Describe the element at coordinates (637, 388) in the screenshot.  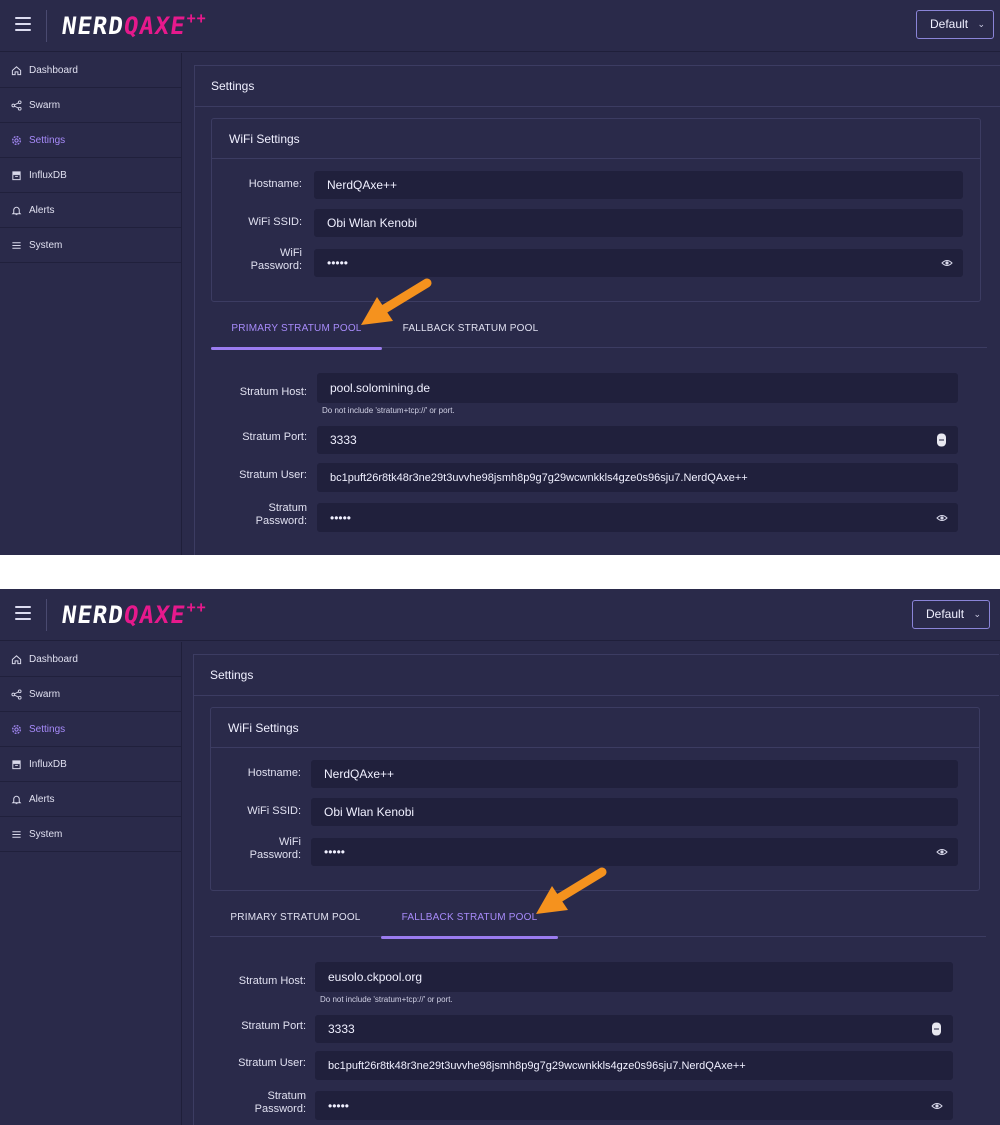
I see `stratum-host-input: pool.solomining.de` at that location.